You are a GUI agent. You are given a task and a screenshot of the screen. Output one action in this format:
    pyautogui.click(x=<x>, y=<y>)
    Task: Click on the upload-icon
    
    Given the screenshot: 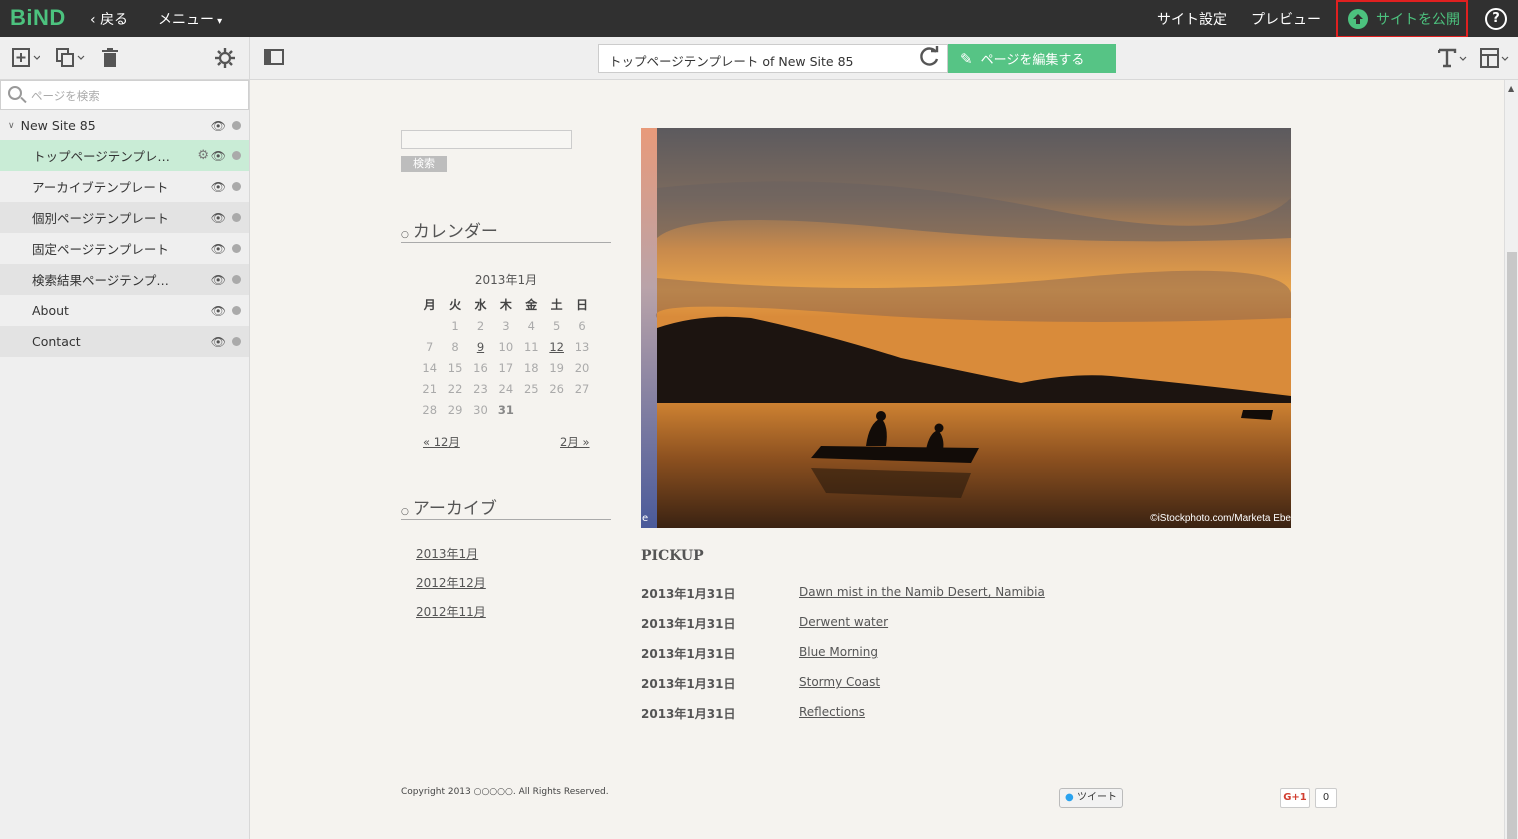 What is the action you would take?
    pyautogui.click(x=1358, y=19)
    